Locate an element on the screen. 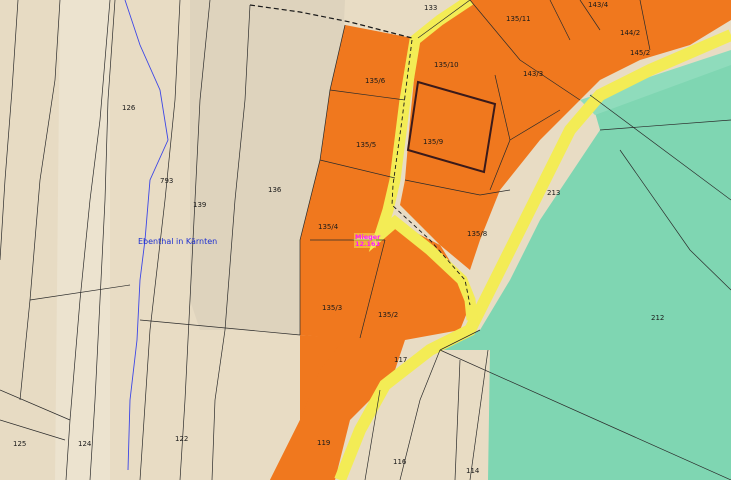 Image resolution: width=731 pixels, height=480 pixels. parcel-label: 135/2 is located at coordinates (388, 315).